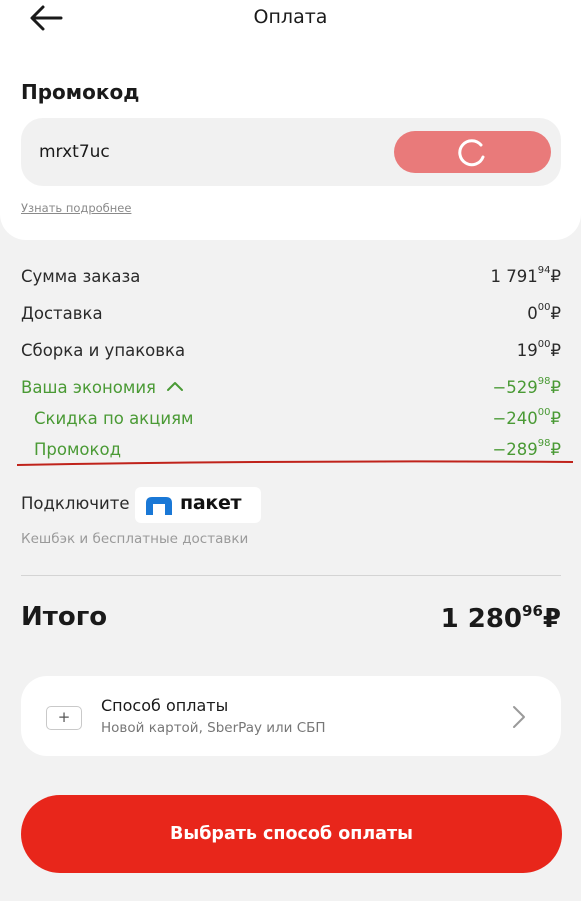  I want to click on chevron-right-icon, so click(519, 717).